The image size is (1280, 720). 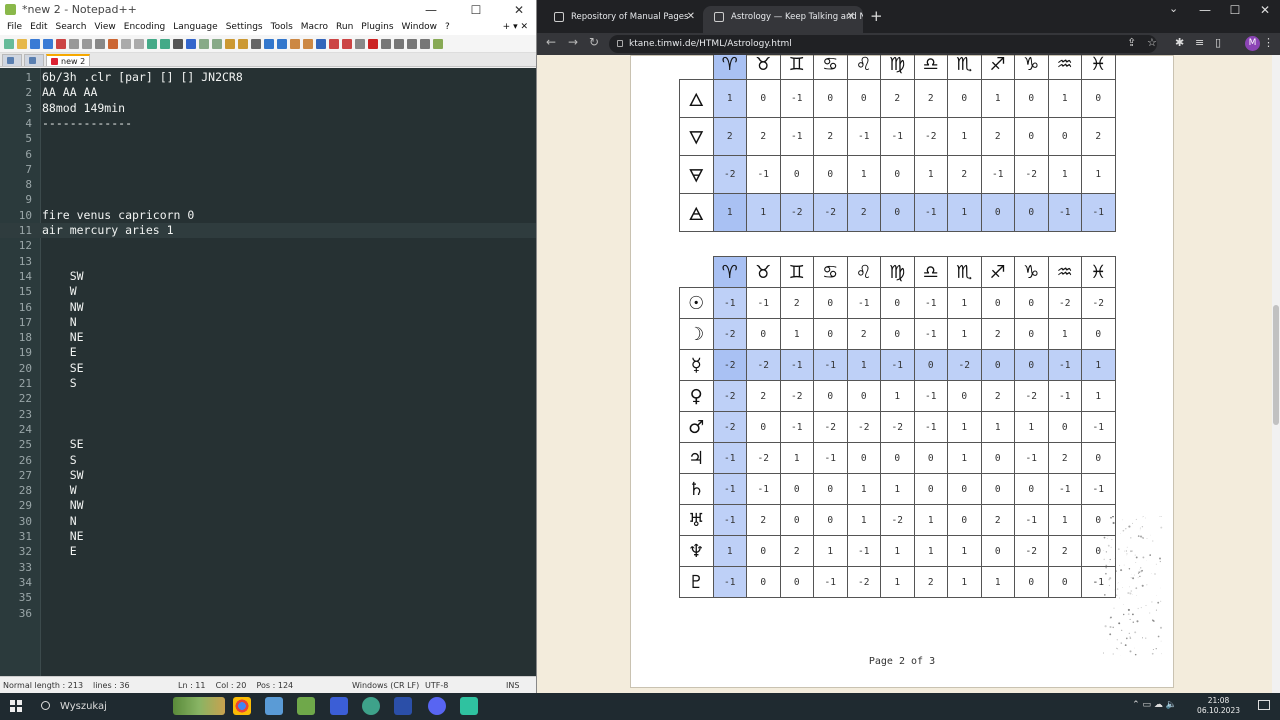 I want to click on editor-line: 36, so click(x=268, y=613).